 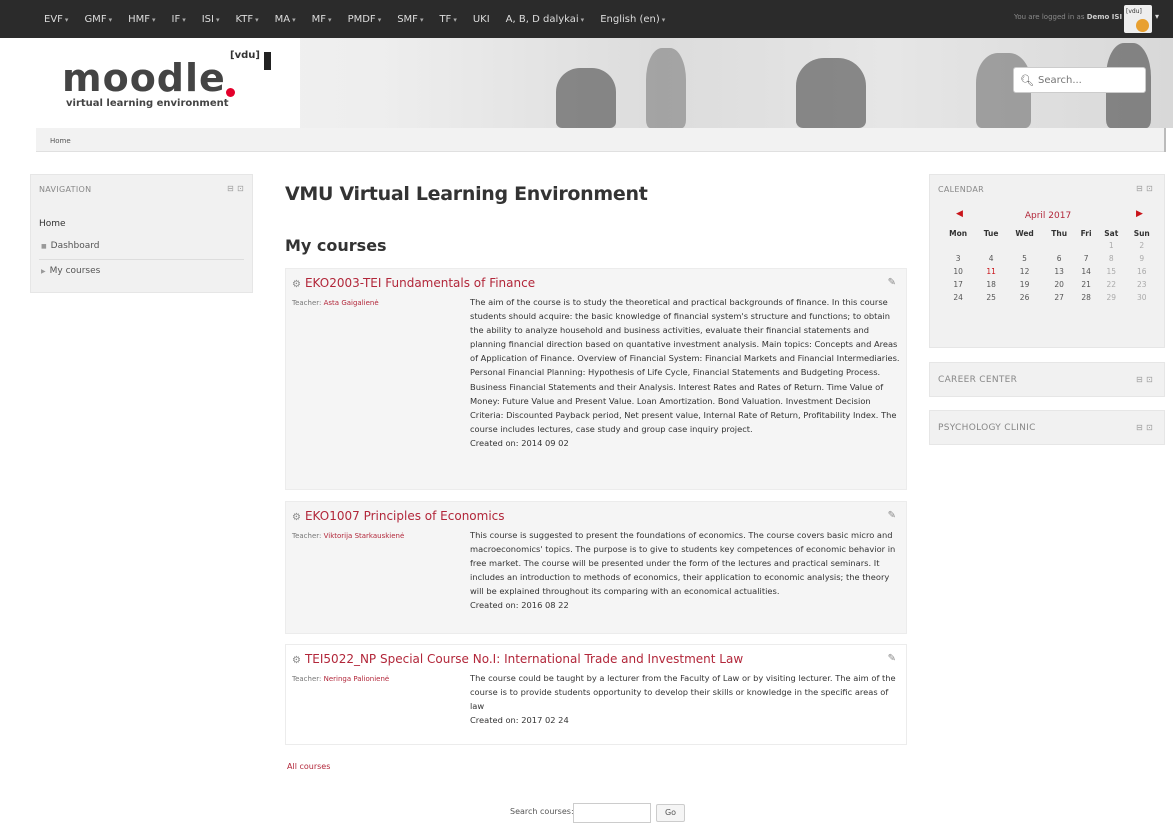 I want to click on logged-in-user: Demo ISI, so click(x=1104, y=17).